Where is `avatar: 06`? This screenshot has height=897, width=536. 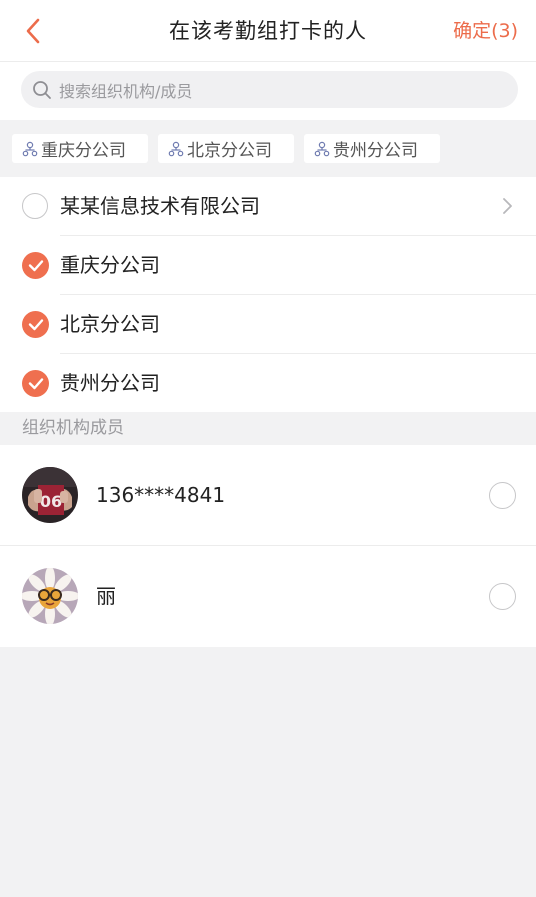
avatar: 06 is located at coordinates (50, 495).